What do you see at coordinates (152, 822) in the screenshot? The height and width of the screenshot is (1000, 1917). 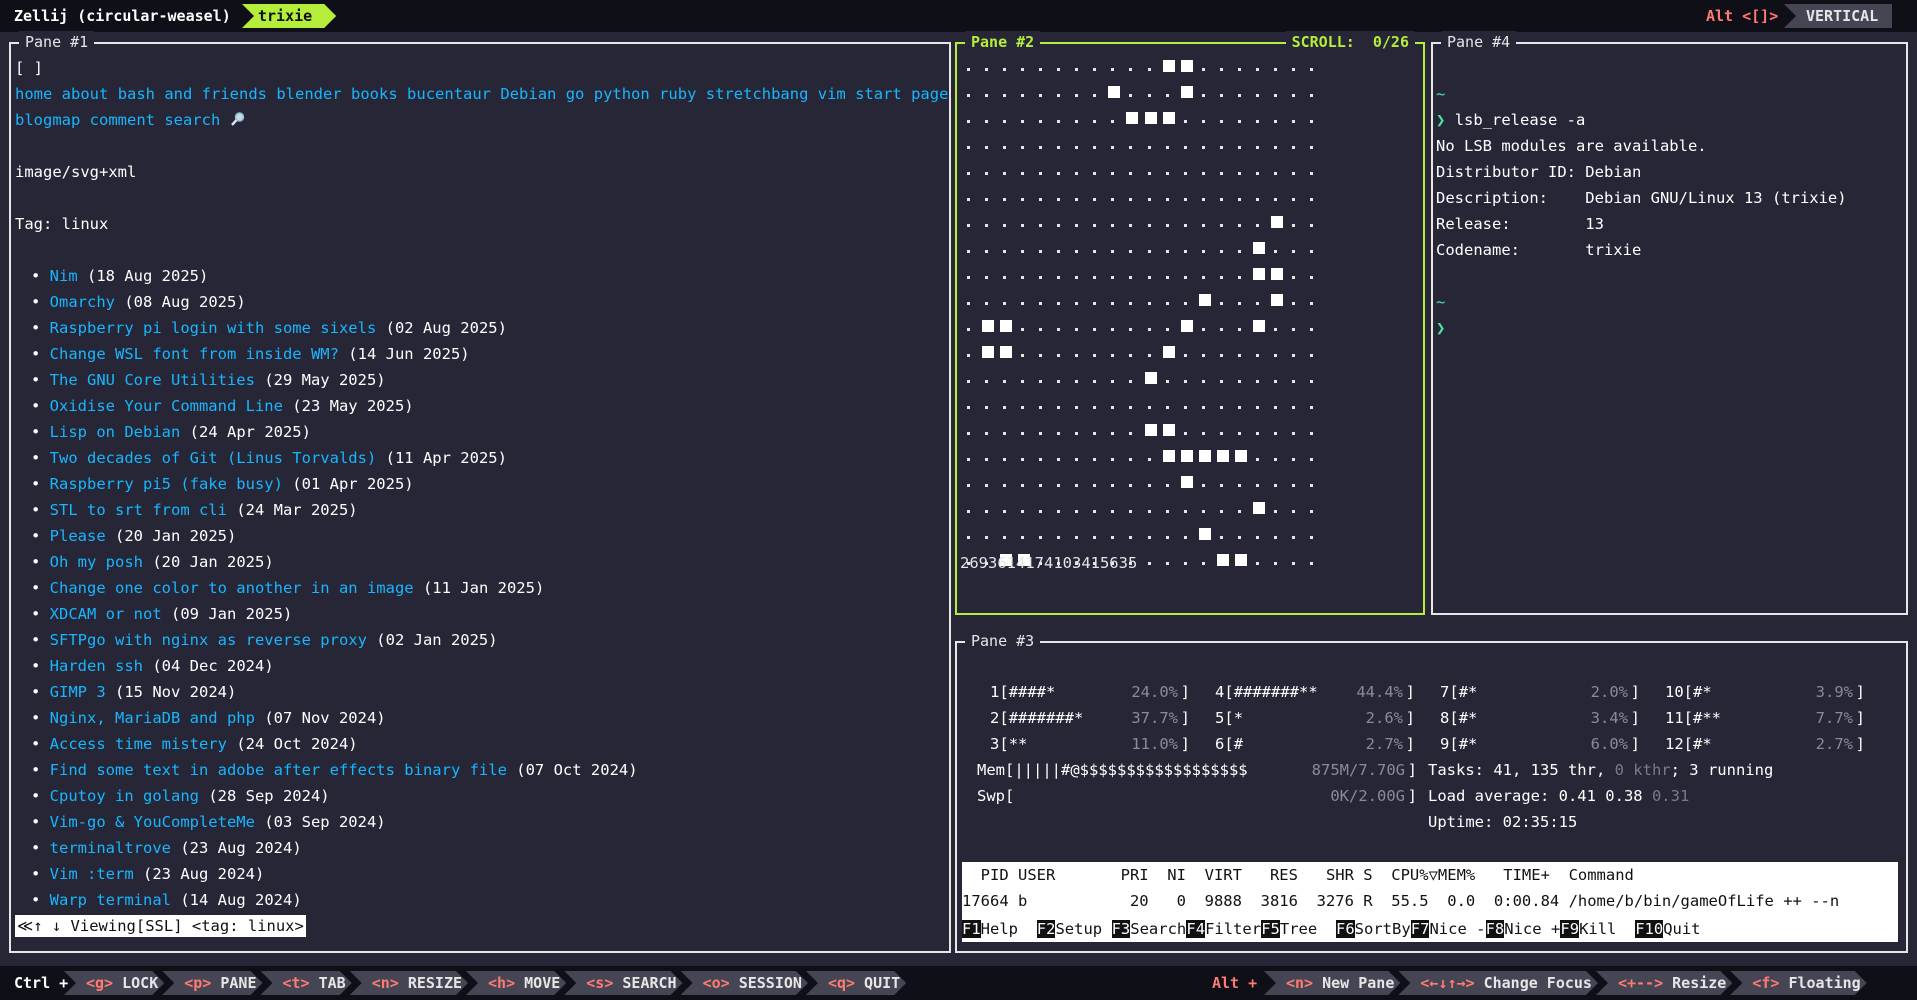 I see `post-link: Vim-go & YouCompleteMe` at bounding box center [152, 822].